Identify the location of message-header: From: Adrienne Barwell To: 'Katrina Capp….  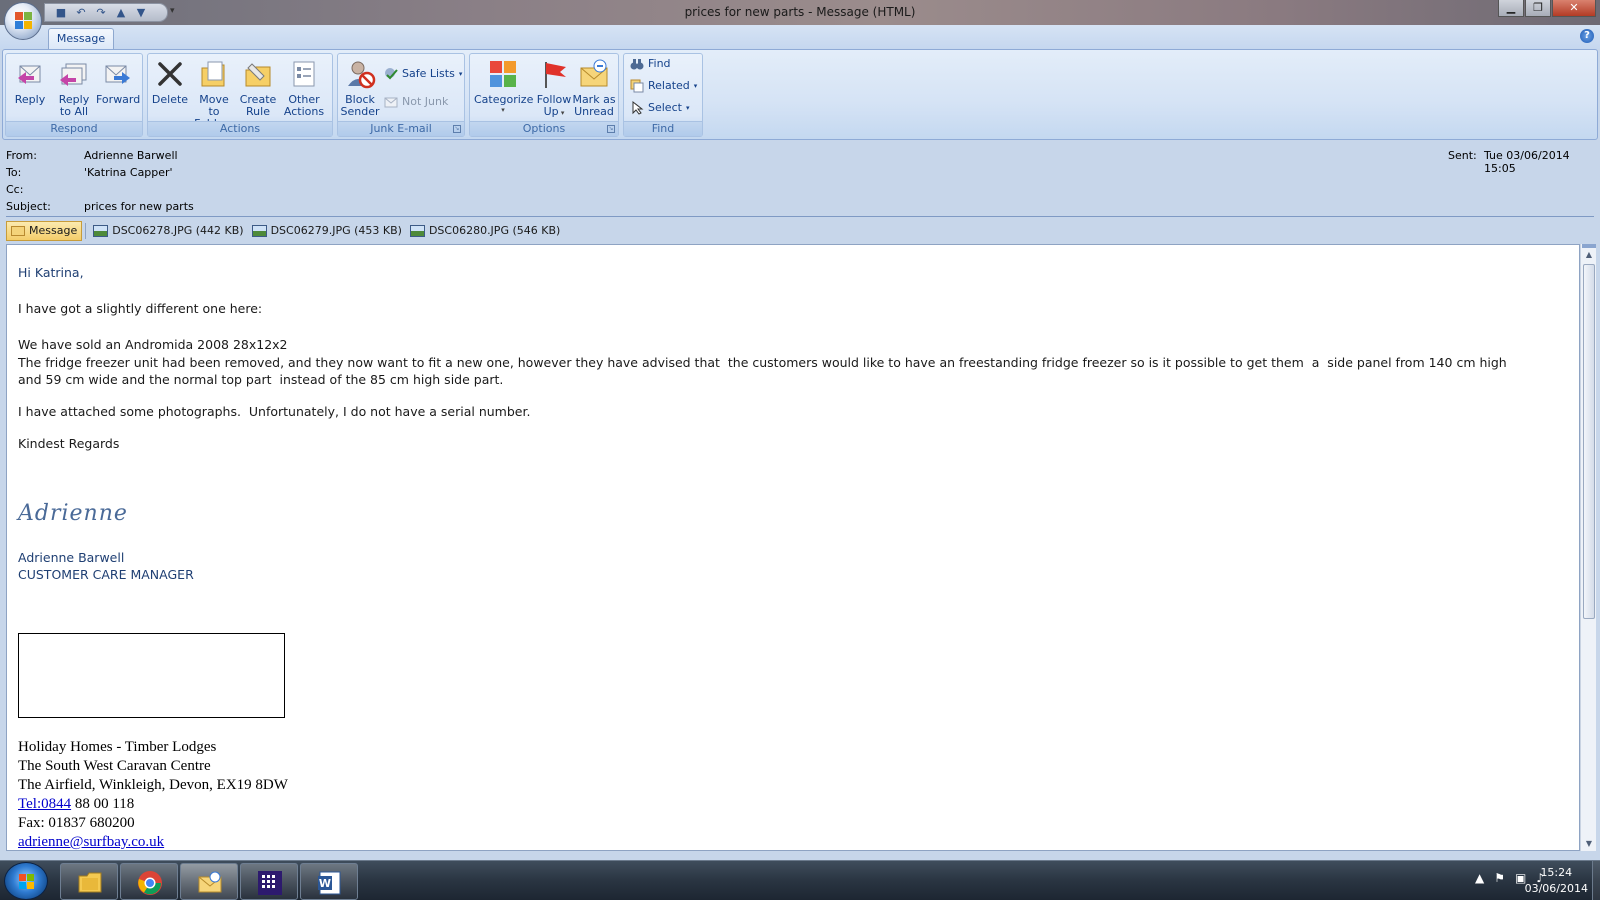
(800, 178).